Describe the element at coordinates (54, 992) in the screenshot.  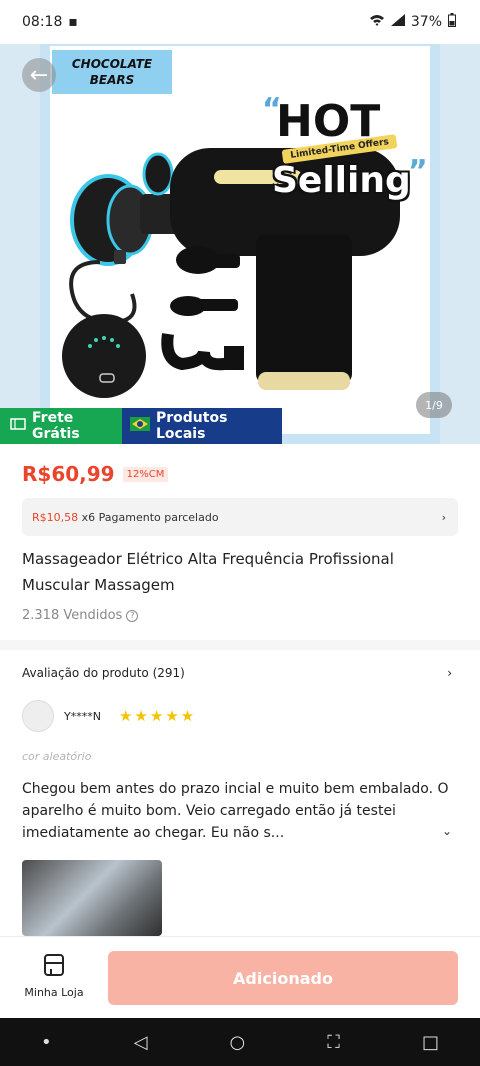
I see `my-store-label: Minha Loja` at that location.